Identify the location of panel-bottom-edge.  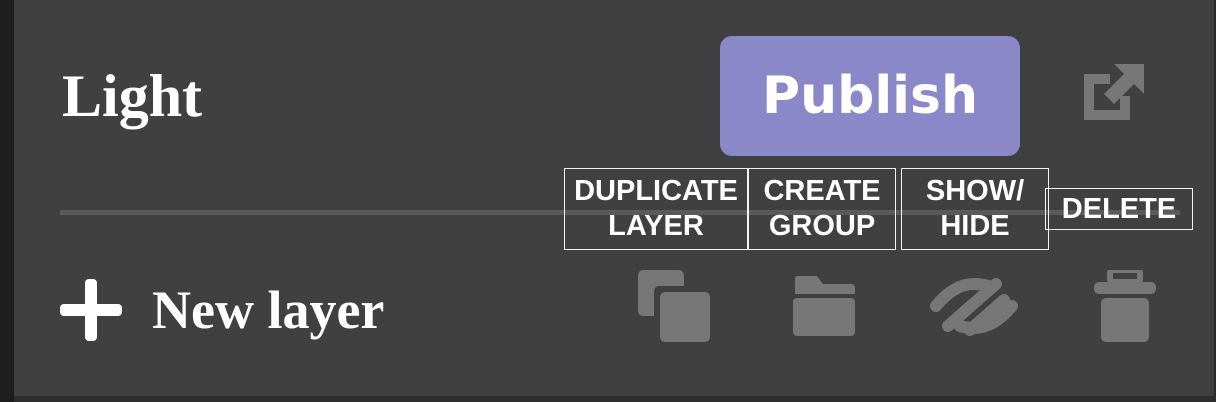
(615, 399).